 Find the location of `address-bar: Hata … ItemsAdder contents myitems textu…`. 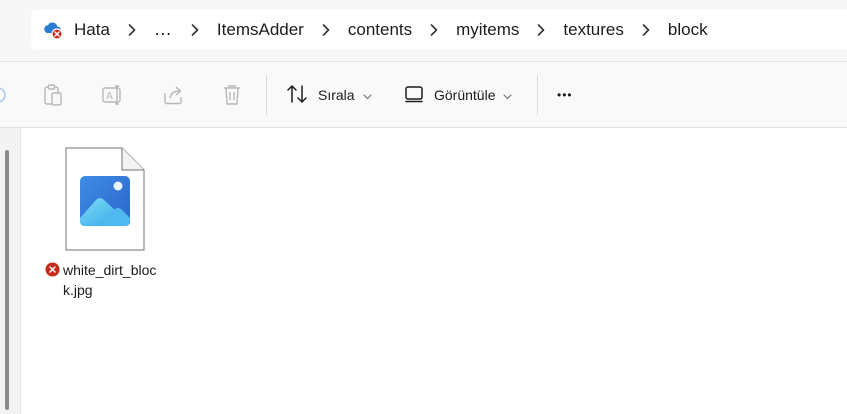

address-bar: Hata … ItemsAdder contents myitems textu… is located at coordinates (439, 29).